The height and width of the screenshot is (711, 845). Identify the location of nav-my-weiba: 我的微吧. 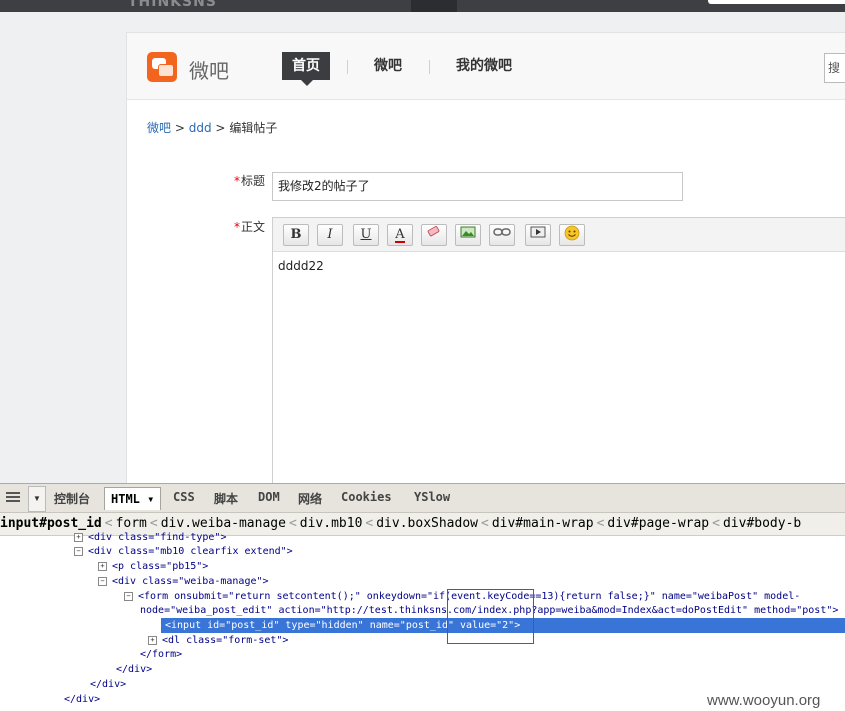
(484, 66).